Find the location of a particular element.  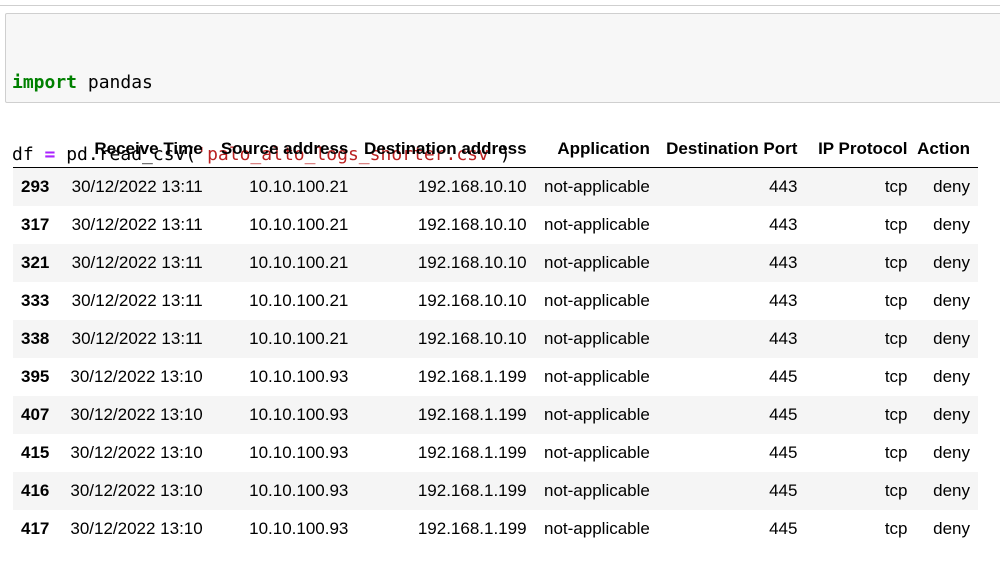

row-index: 338 is located at coordinates (35, 338).